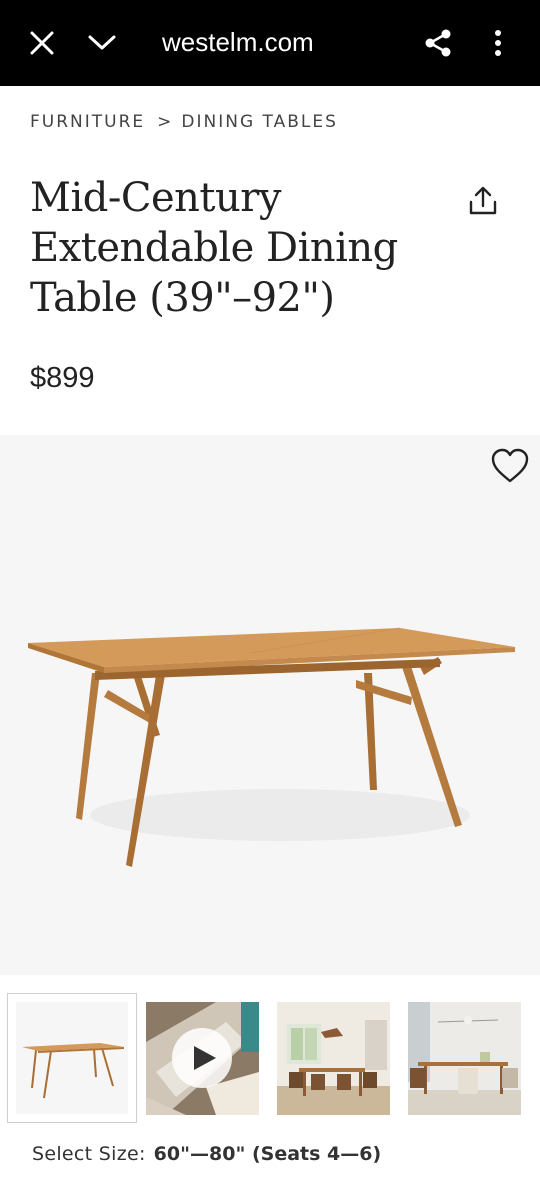 The height and width of the screenshot is (1180, 540). What do you see at coordinates (259, 122) in the screenshot?
I see `breadcrumb-item-dining-tables: DINING TABLES` at bounding box center [259, 122].